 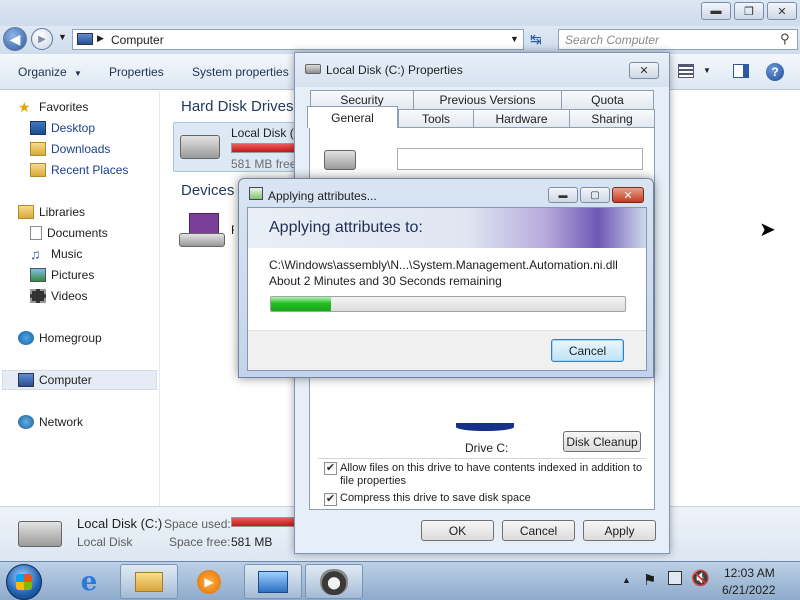 I want to click on forward-button: ▶, so click(x=42, y=39).